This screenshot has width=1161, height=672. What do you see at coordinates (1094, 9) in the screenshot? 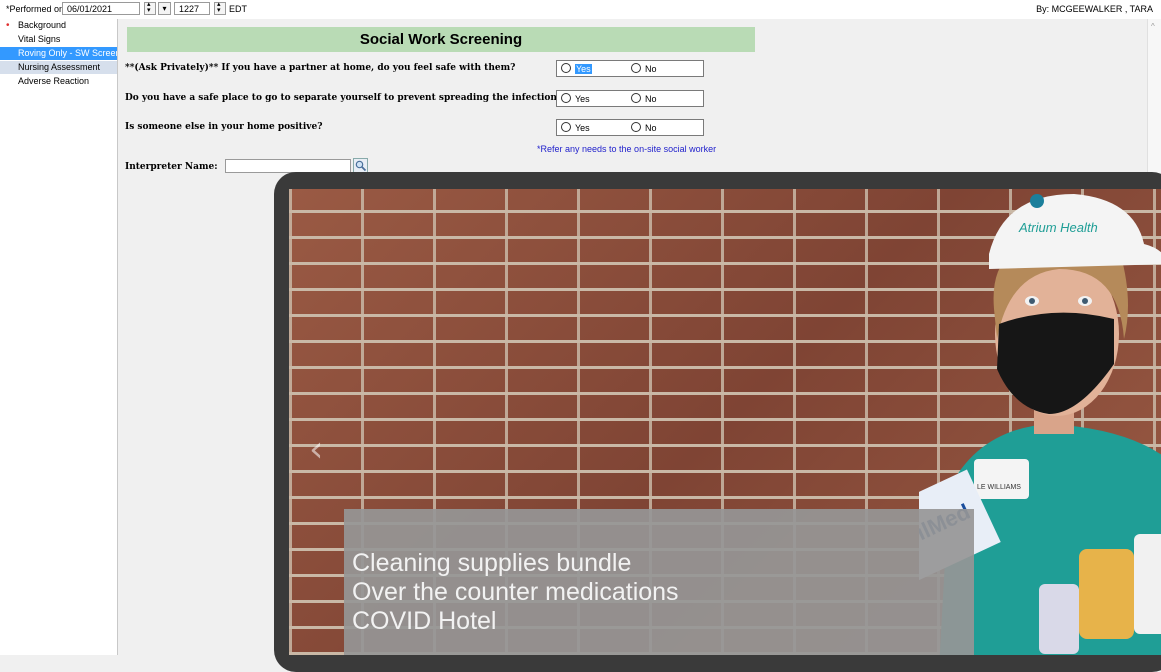
I see `performed-by-label: By: MCGEEWALKER , TARA` at bounding box center [1094, 9].